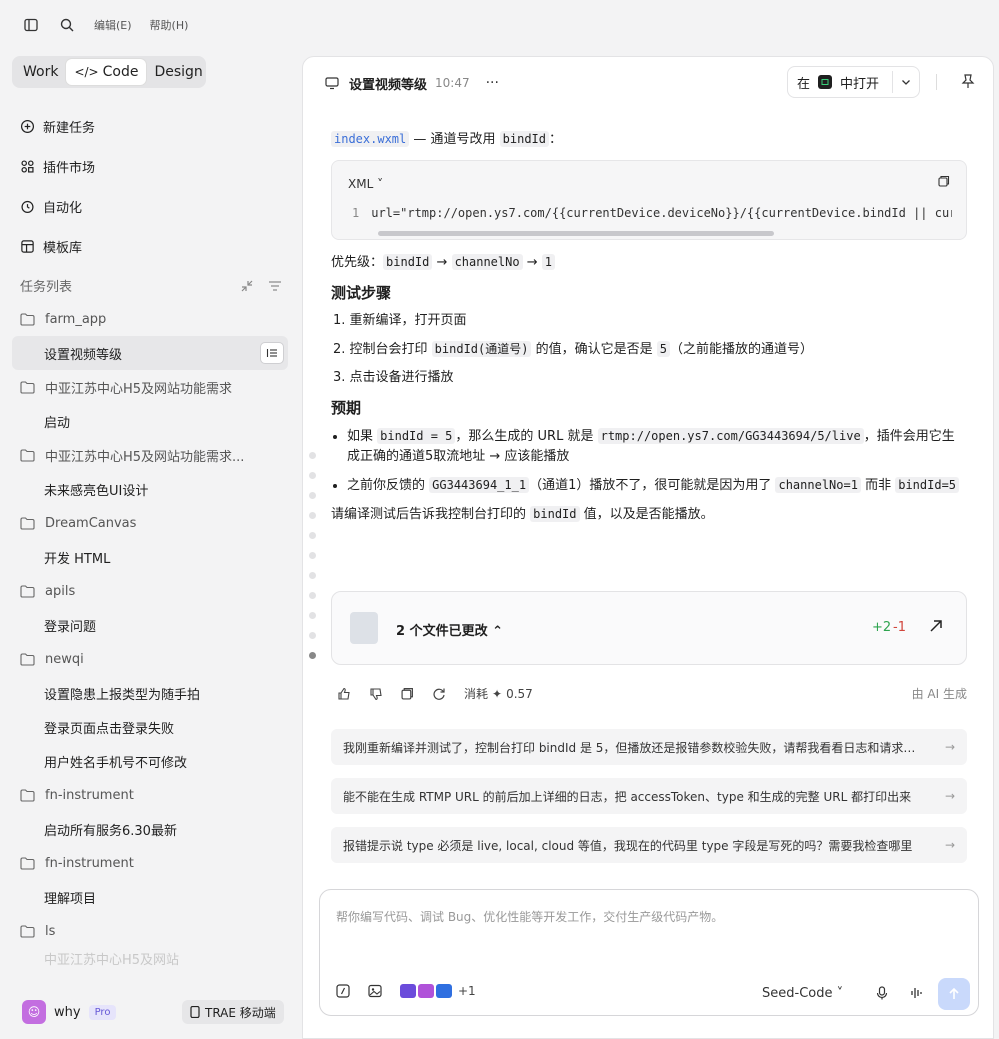 The image size is (999, 1039). Describe the element at coordinates (376, 694) in the screenshot. I see `thumbs-down-icon` at that location.